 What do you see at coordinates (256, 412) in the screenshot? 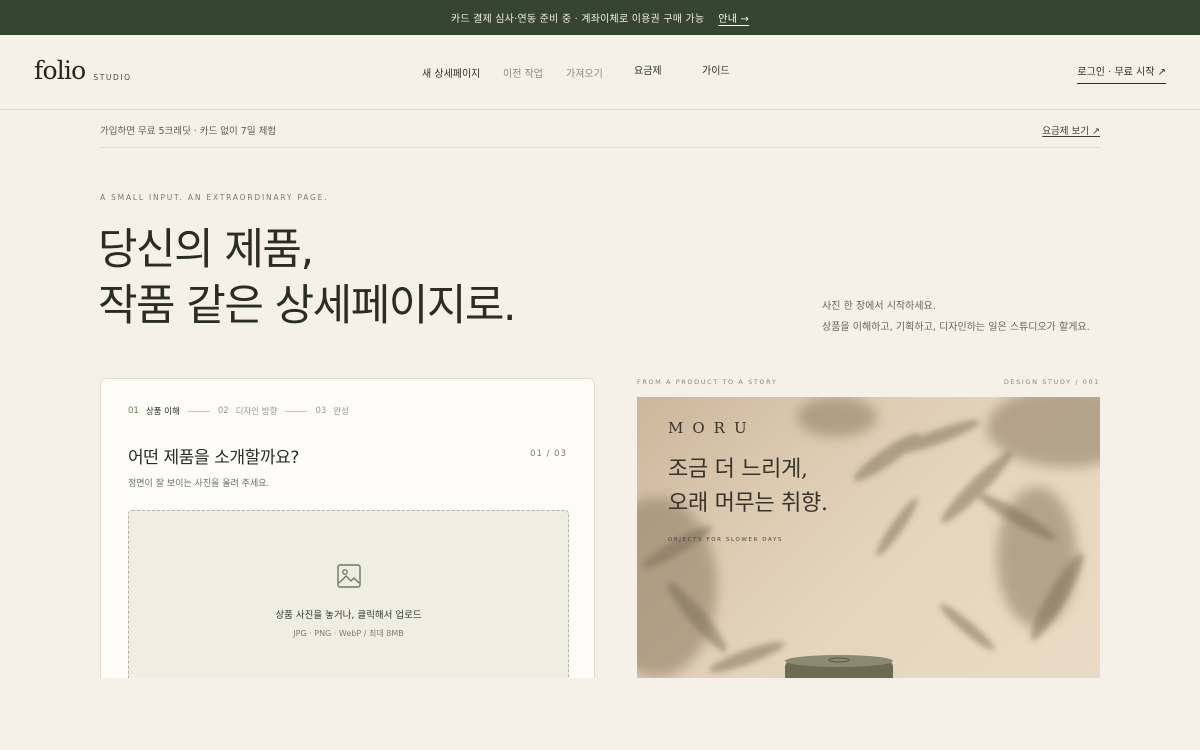
I see `step-label: 디자인 방향` at bounding box center [256, 412].